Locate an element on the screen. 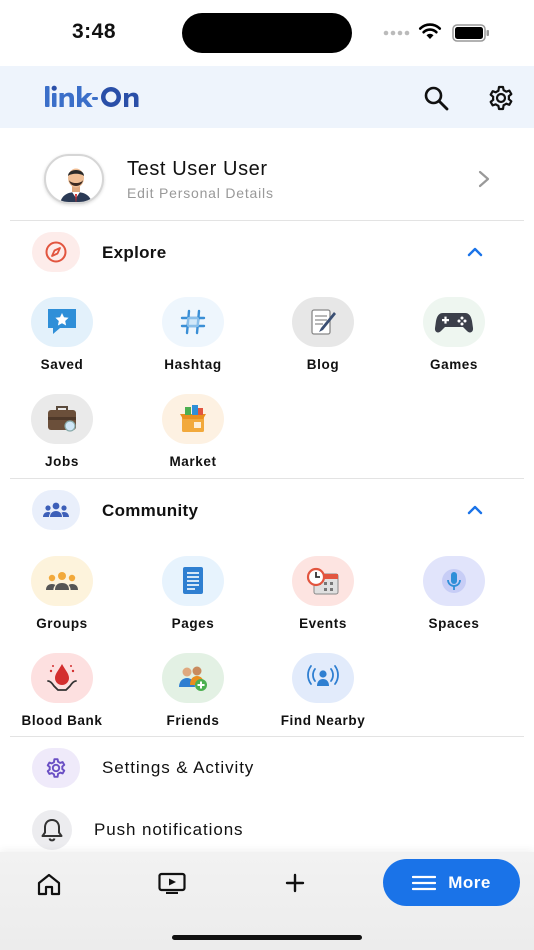 This screenshot has width=534, height=950. status-bar: 3:48 is located at coordinates (267, 33).